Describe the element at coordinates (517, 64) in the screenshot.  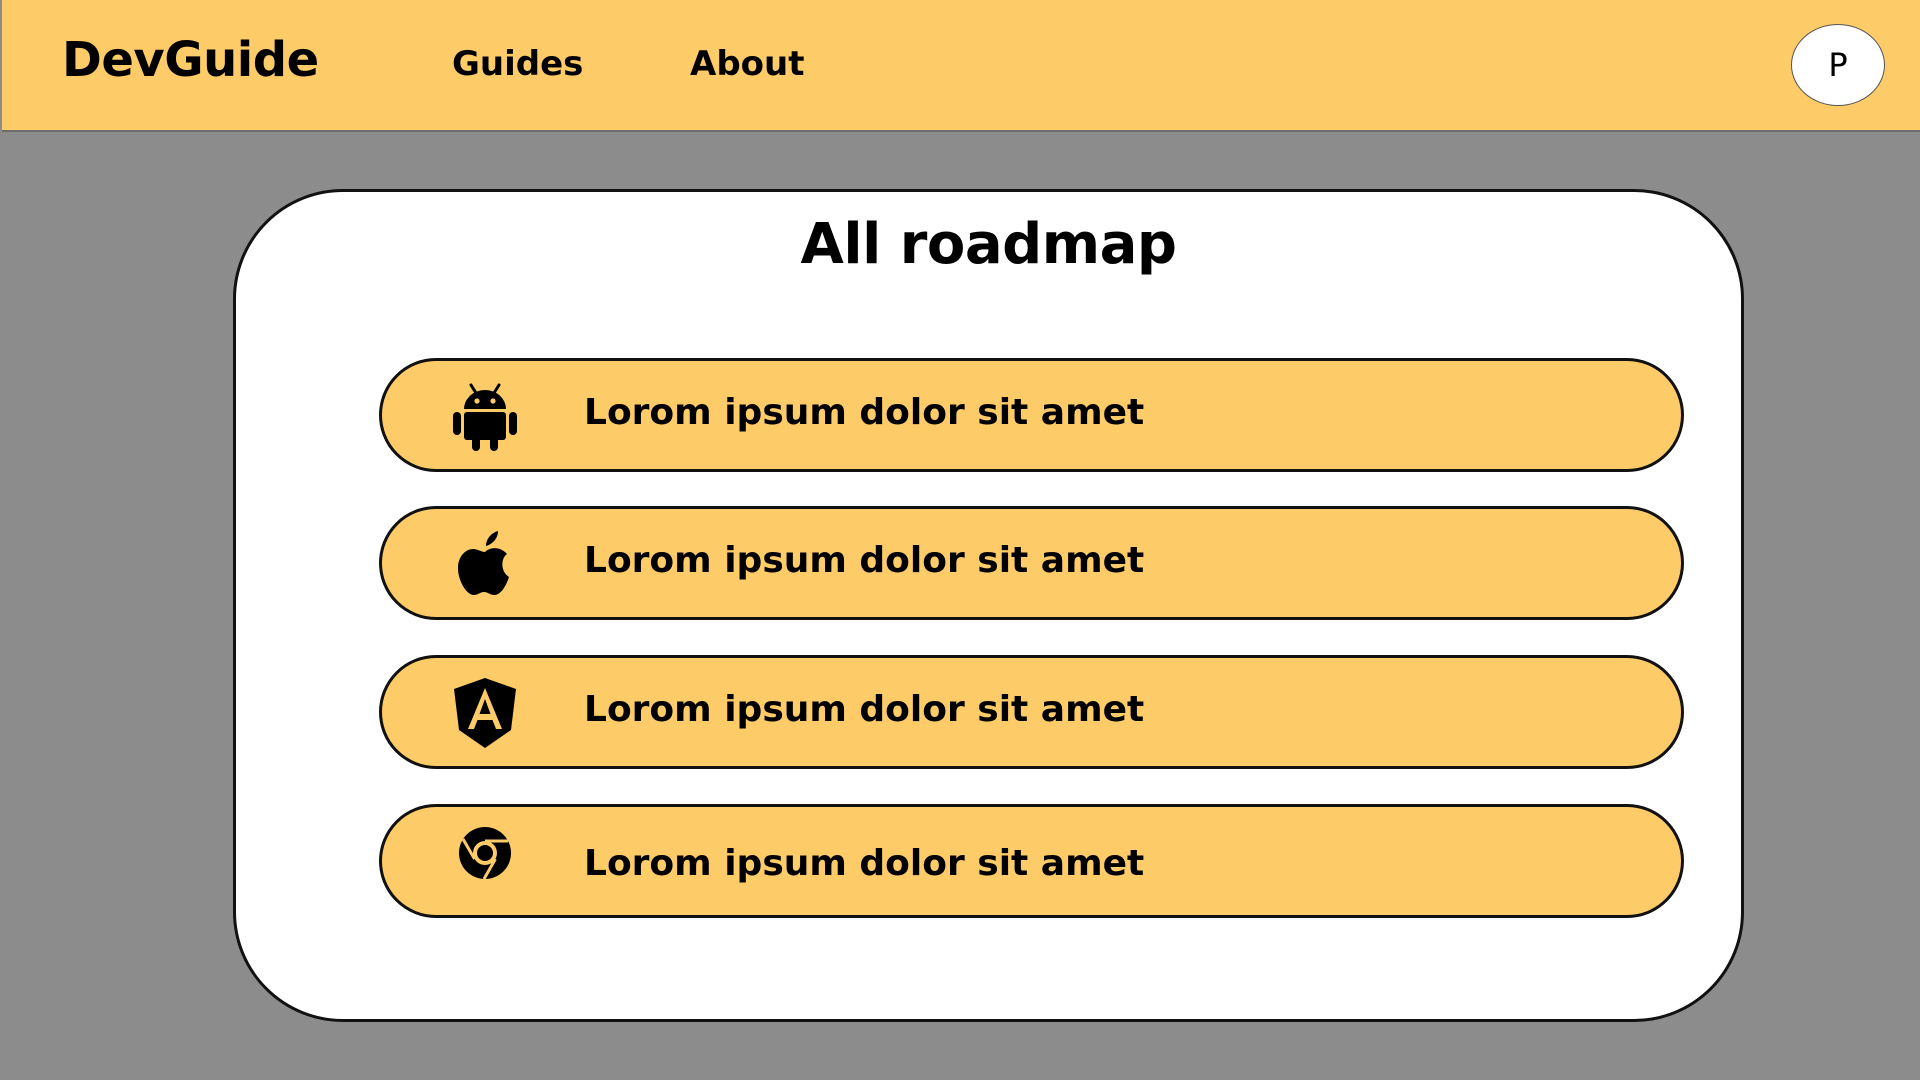
I see `nav-link-guides: Guides` at that location.